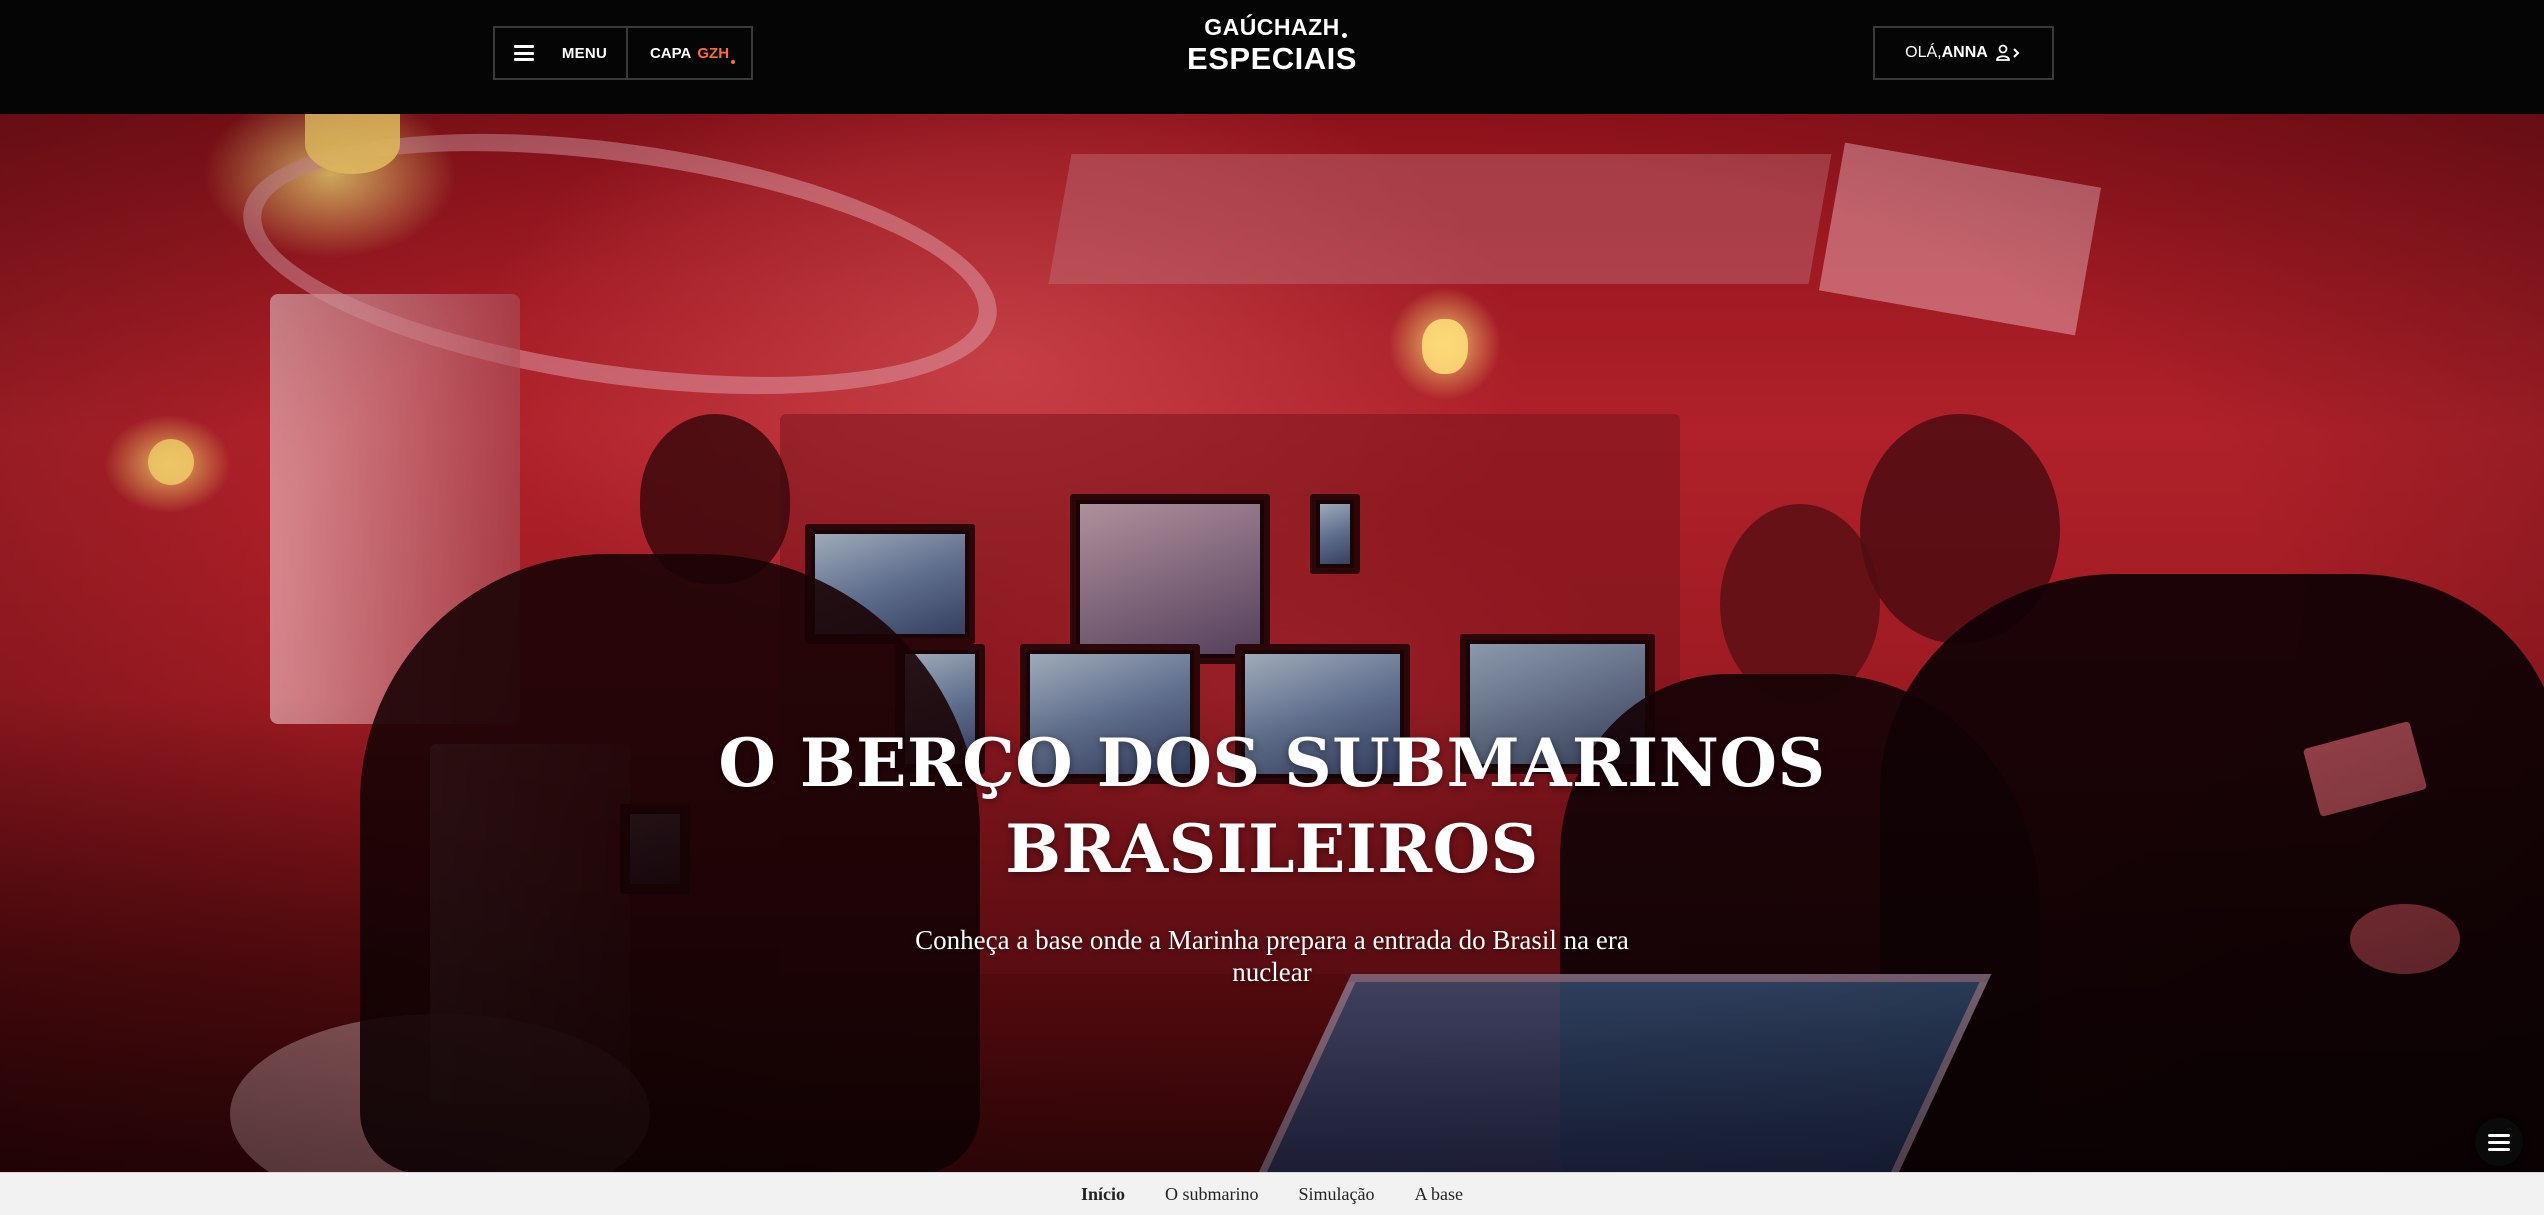 This screenshot has height=1215, width=2544. Describe the element at coordinates (1272, 806) in the screenshot. I see `hero-title: O BERÇO DOS SUBMARINOS BRASILEIROS` at that location.